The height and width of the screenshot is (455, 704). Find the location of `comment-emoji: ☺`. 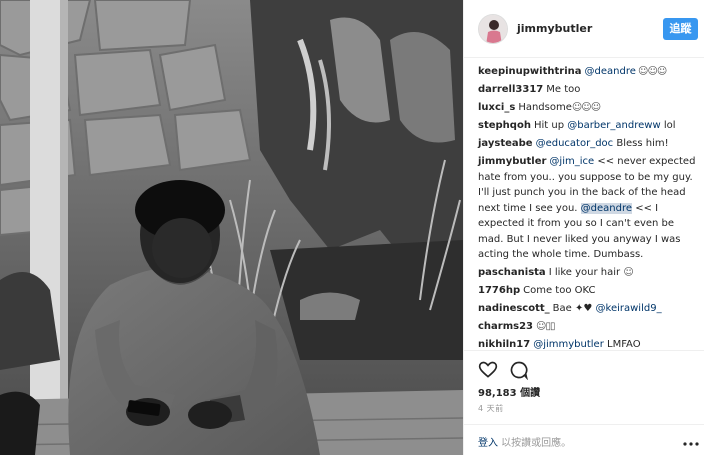

comment-emoji: ☺ is located at coordinates (628, 272).